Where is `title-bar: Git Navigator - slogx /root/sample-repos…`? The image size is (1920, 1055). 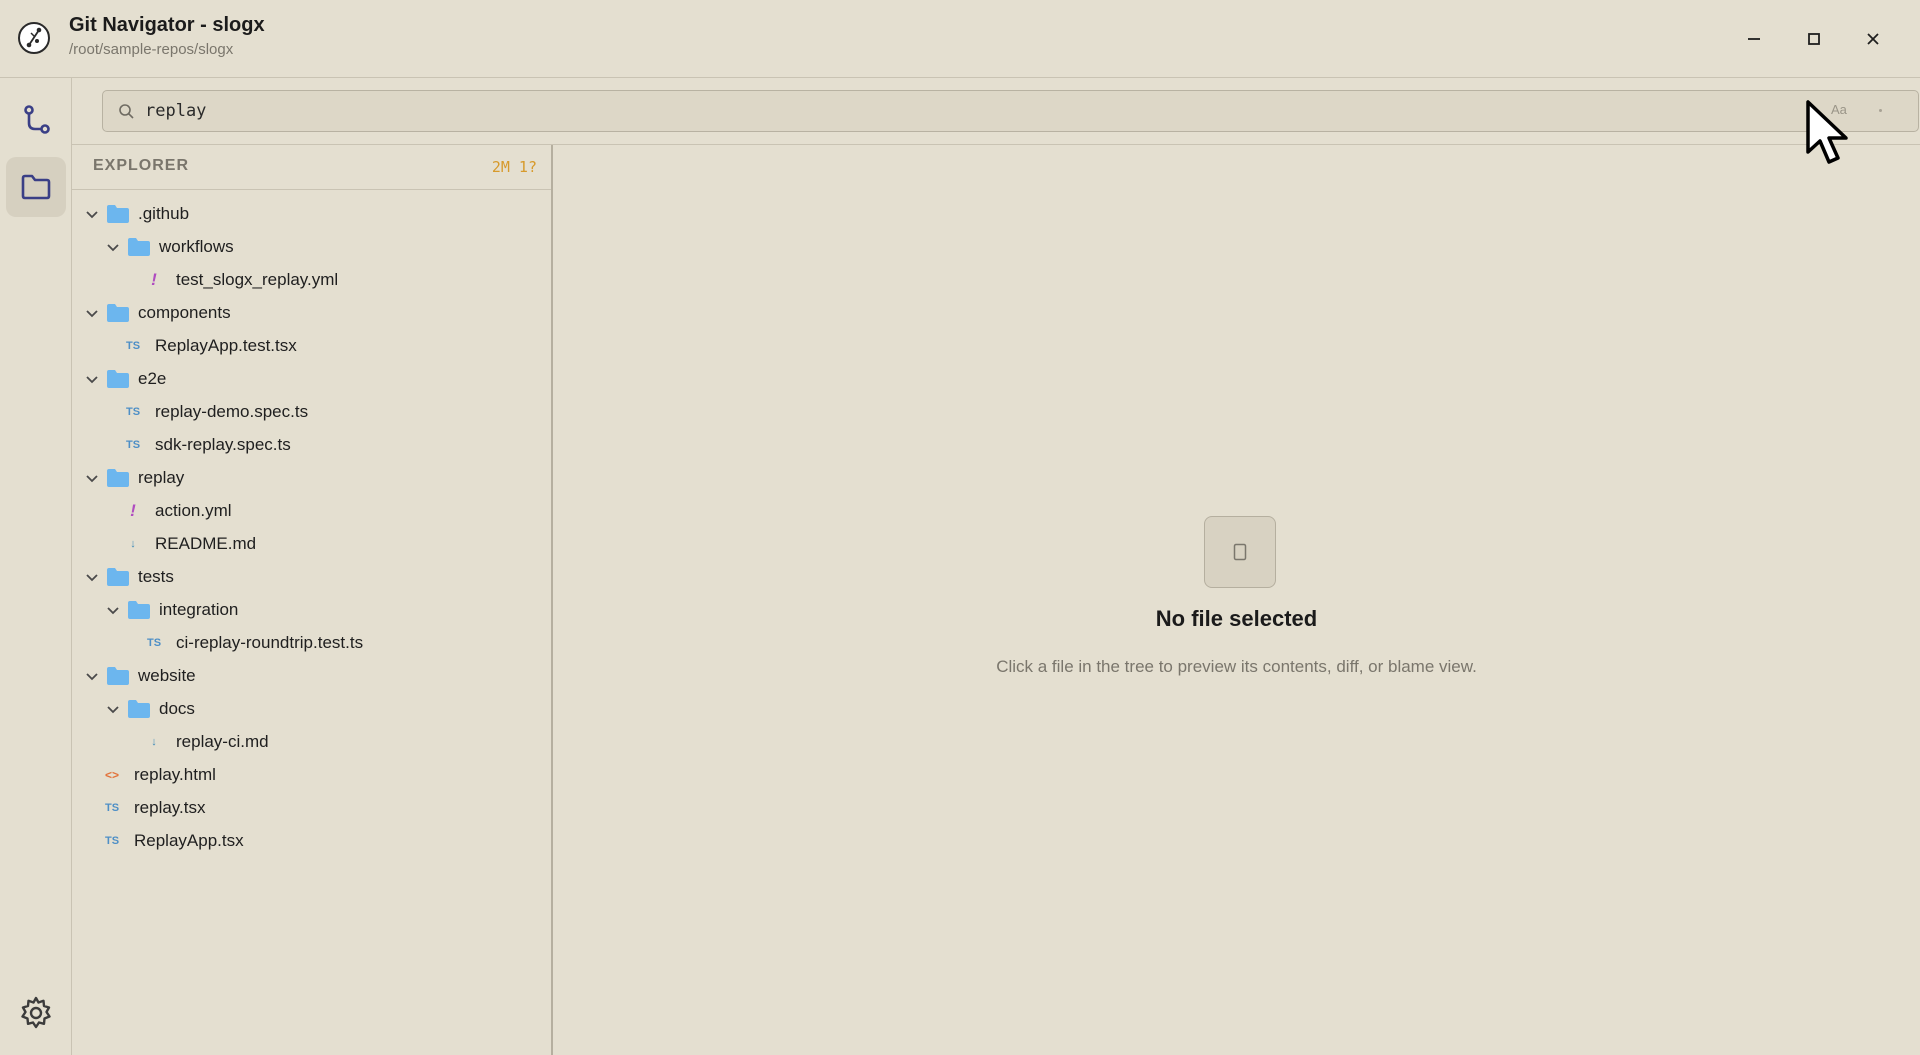
title-bar: Git Navigator - slogx /root/sample-repos… is located at coordinates (960, 39).